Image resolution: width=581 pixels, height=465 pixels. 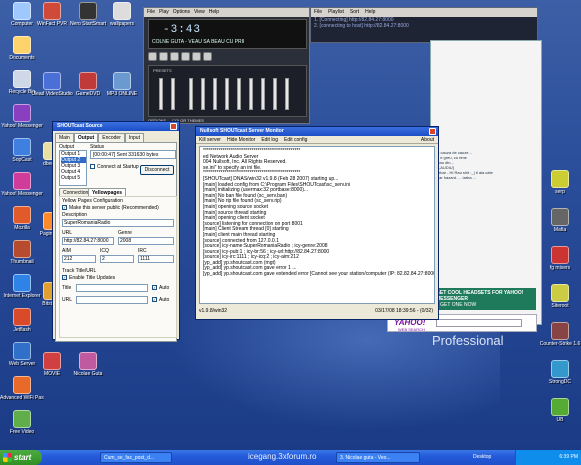 I want to click on menu-item: View, so click(x=199, y=12).